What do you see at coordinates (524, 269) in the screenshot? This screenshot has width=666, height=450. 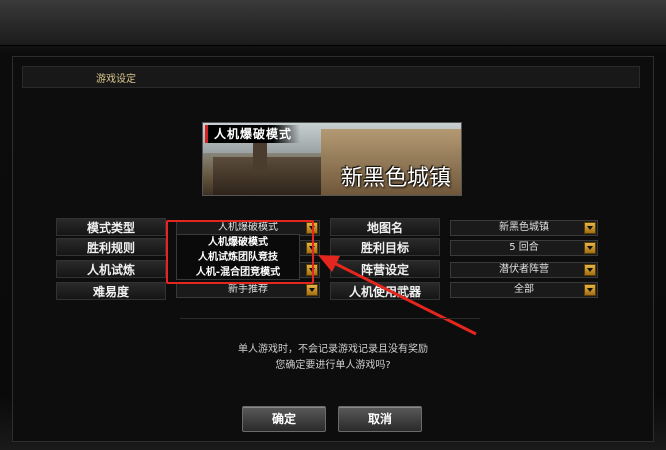 I see `camp-value: 潜伏者阵营` at bounding box center [524, 269].